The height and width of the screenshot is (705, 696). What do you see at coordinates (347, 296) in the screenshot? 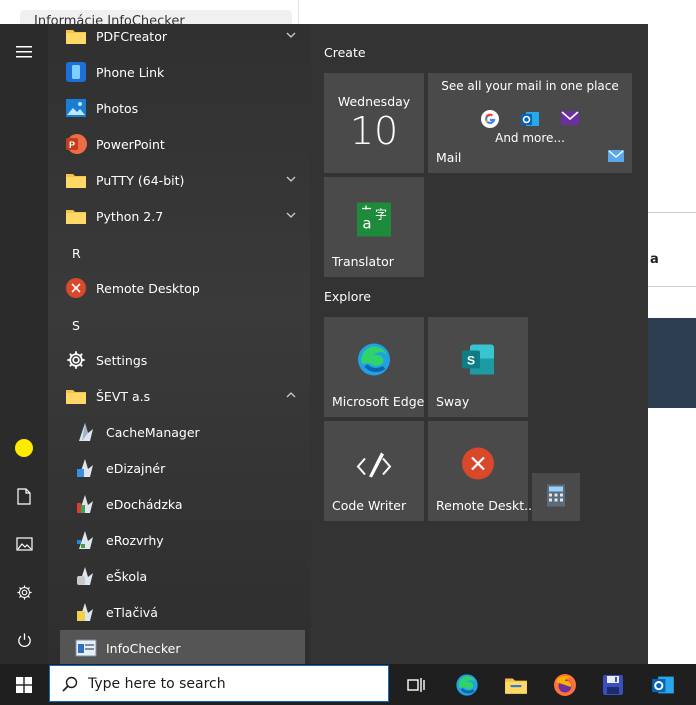
I see `group-title-explore: Explore` at bounding box center [347, 296].